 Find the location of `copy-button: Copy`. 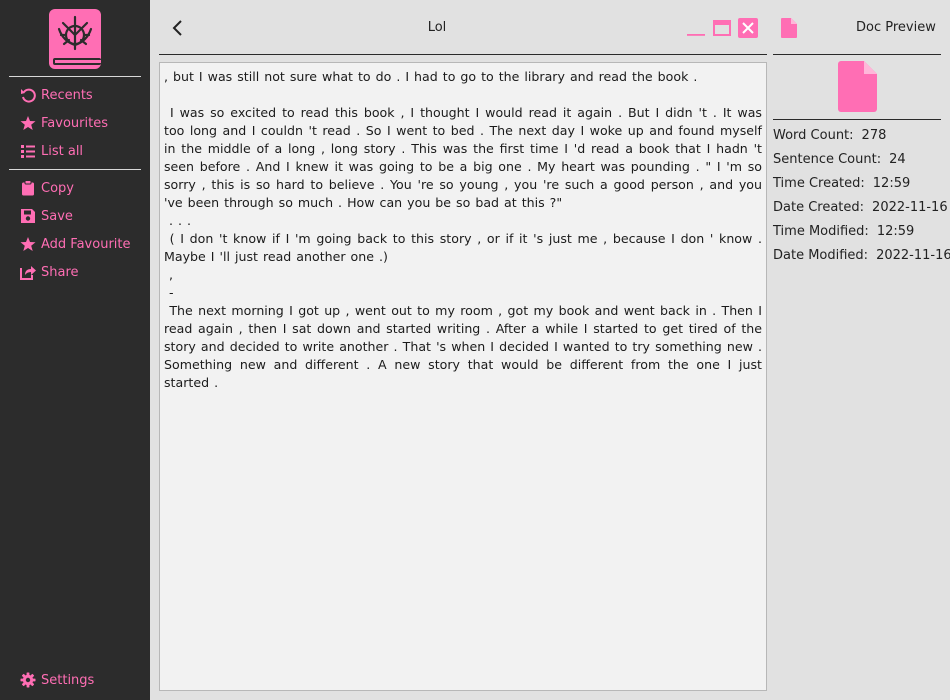

copy-button: Copy is located at coordinates (47, 188).